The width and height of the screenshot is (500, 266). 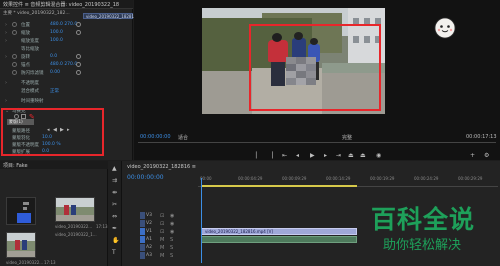 I want to click on prop-row-rotation: › 旋转 0.0, so click(x=66, y=57).